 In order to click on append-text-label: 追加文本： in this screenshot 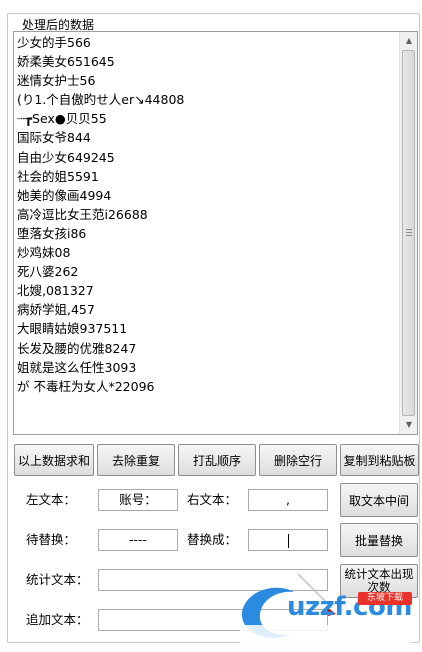, I will do `click(57, 619)`.